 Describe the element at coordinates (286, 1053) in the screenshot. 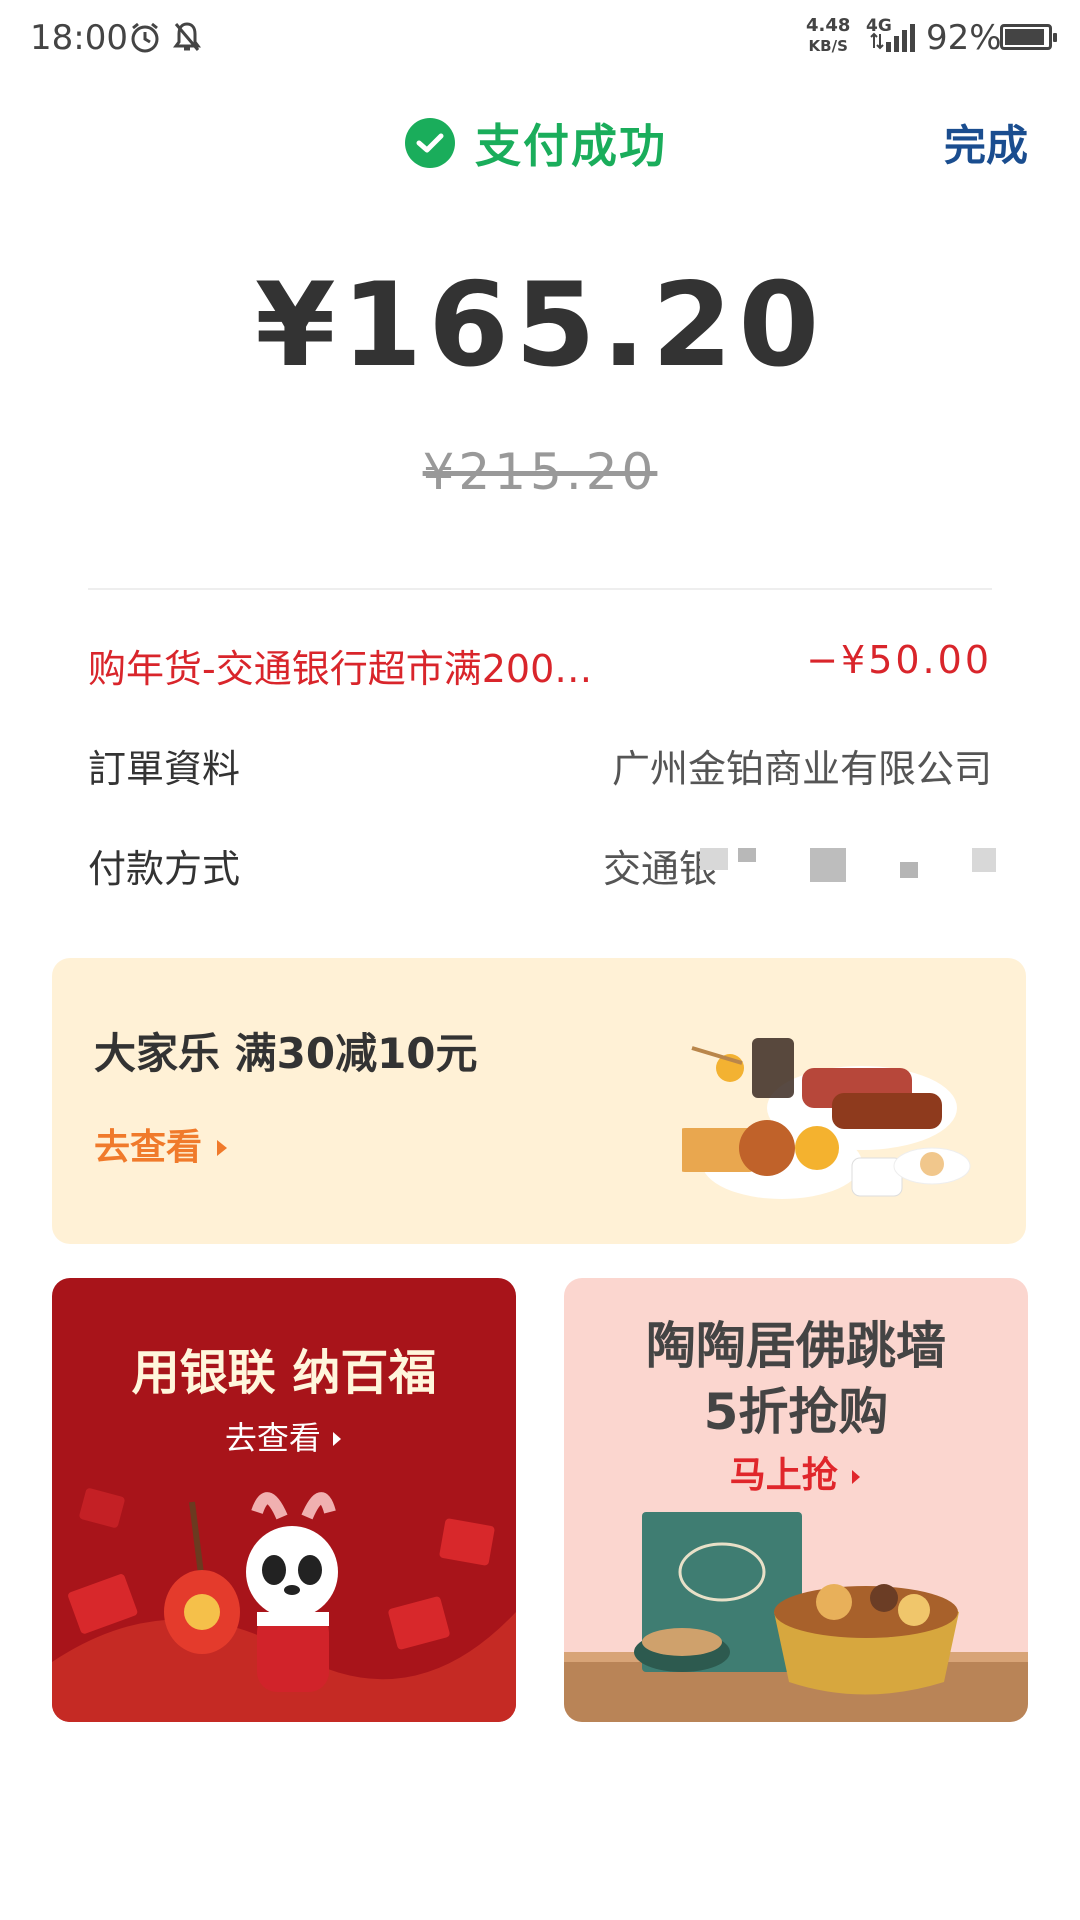

I see `banner-title: 大家乐 满30减10元` at that location.